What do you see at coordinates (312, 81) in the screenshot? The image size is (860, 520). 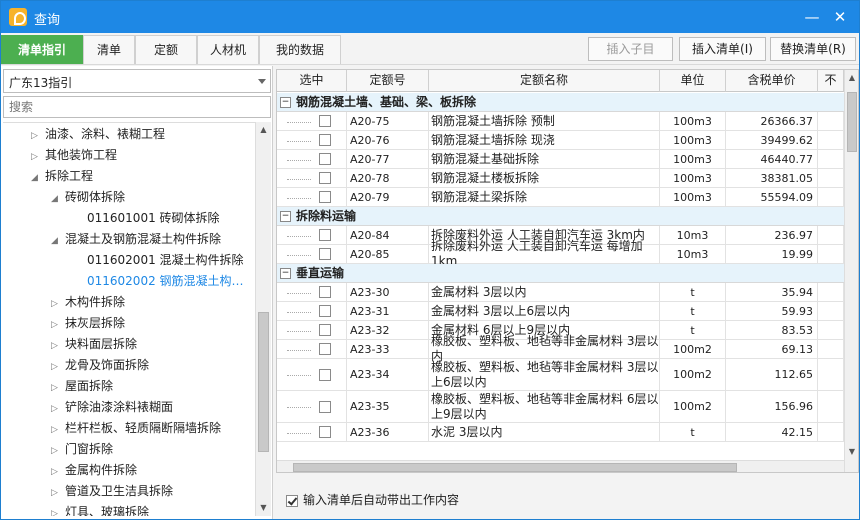 I see `col-header-select: 选中` at bounding box center [312, 81].